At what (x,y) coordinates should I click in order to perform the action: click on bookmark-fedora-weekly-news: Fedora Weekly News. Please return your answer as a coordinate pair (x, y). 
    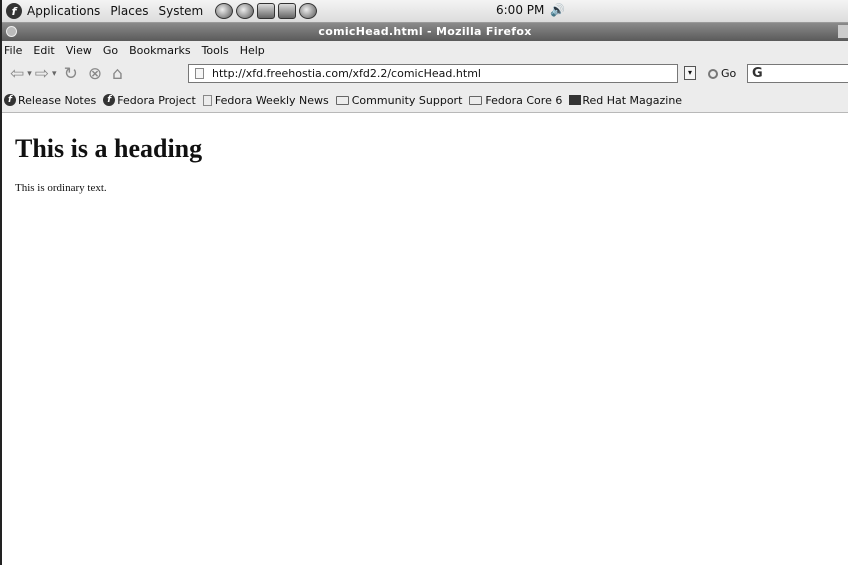
    Looking at the image, I should click on (265, 100).